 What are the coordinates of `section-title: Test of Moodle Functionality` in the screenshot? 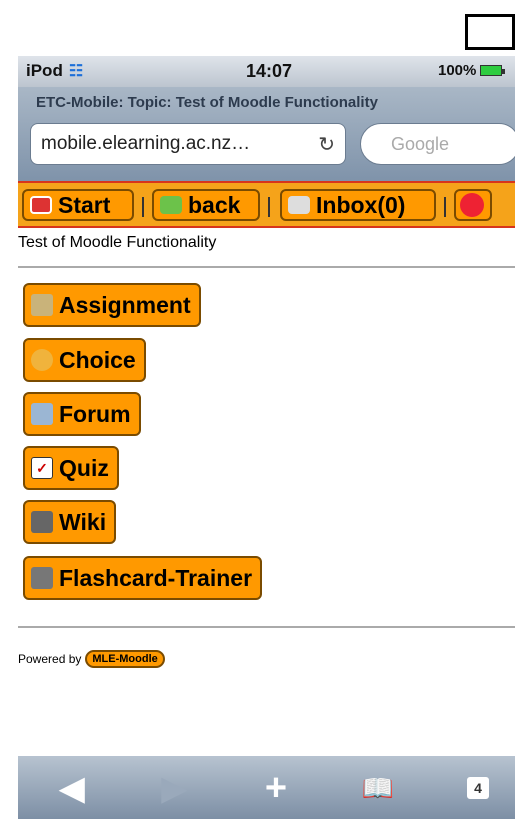 It's located at (117, 242).